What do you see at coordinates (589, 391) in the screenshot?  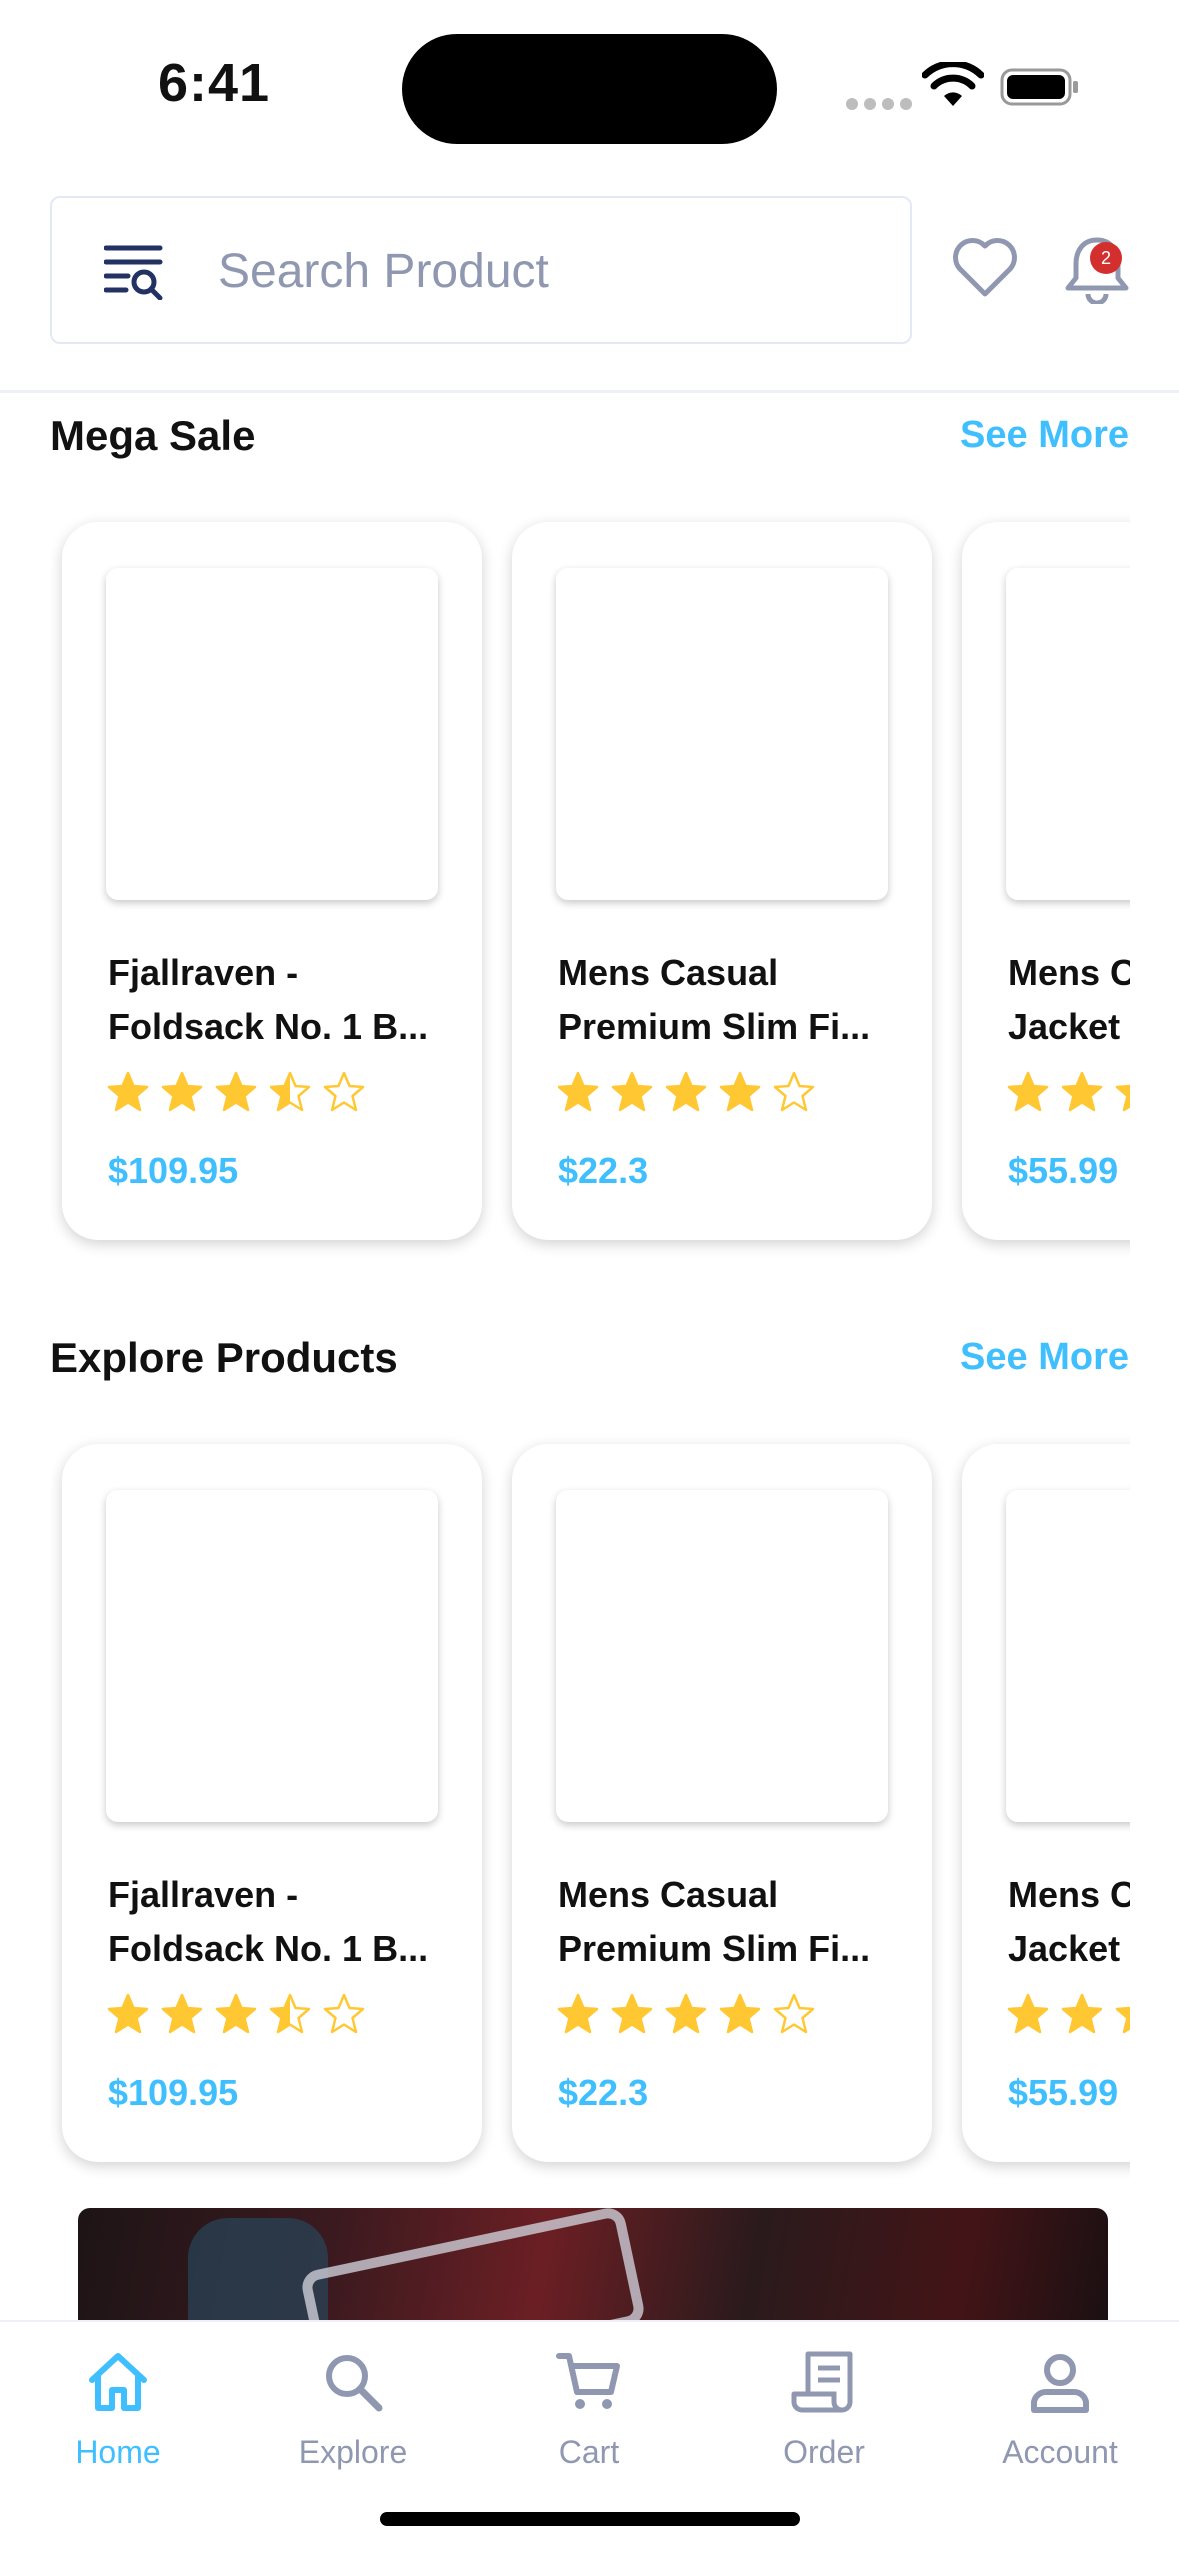 I see `header-divider` at bounding box center [589, 391].